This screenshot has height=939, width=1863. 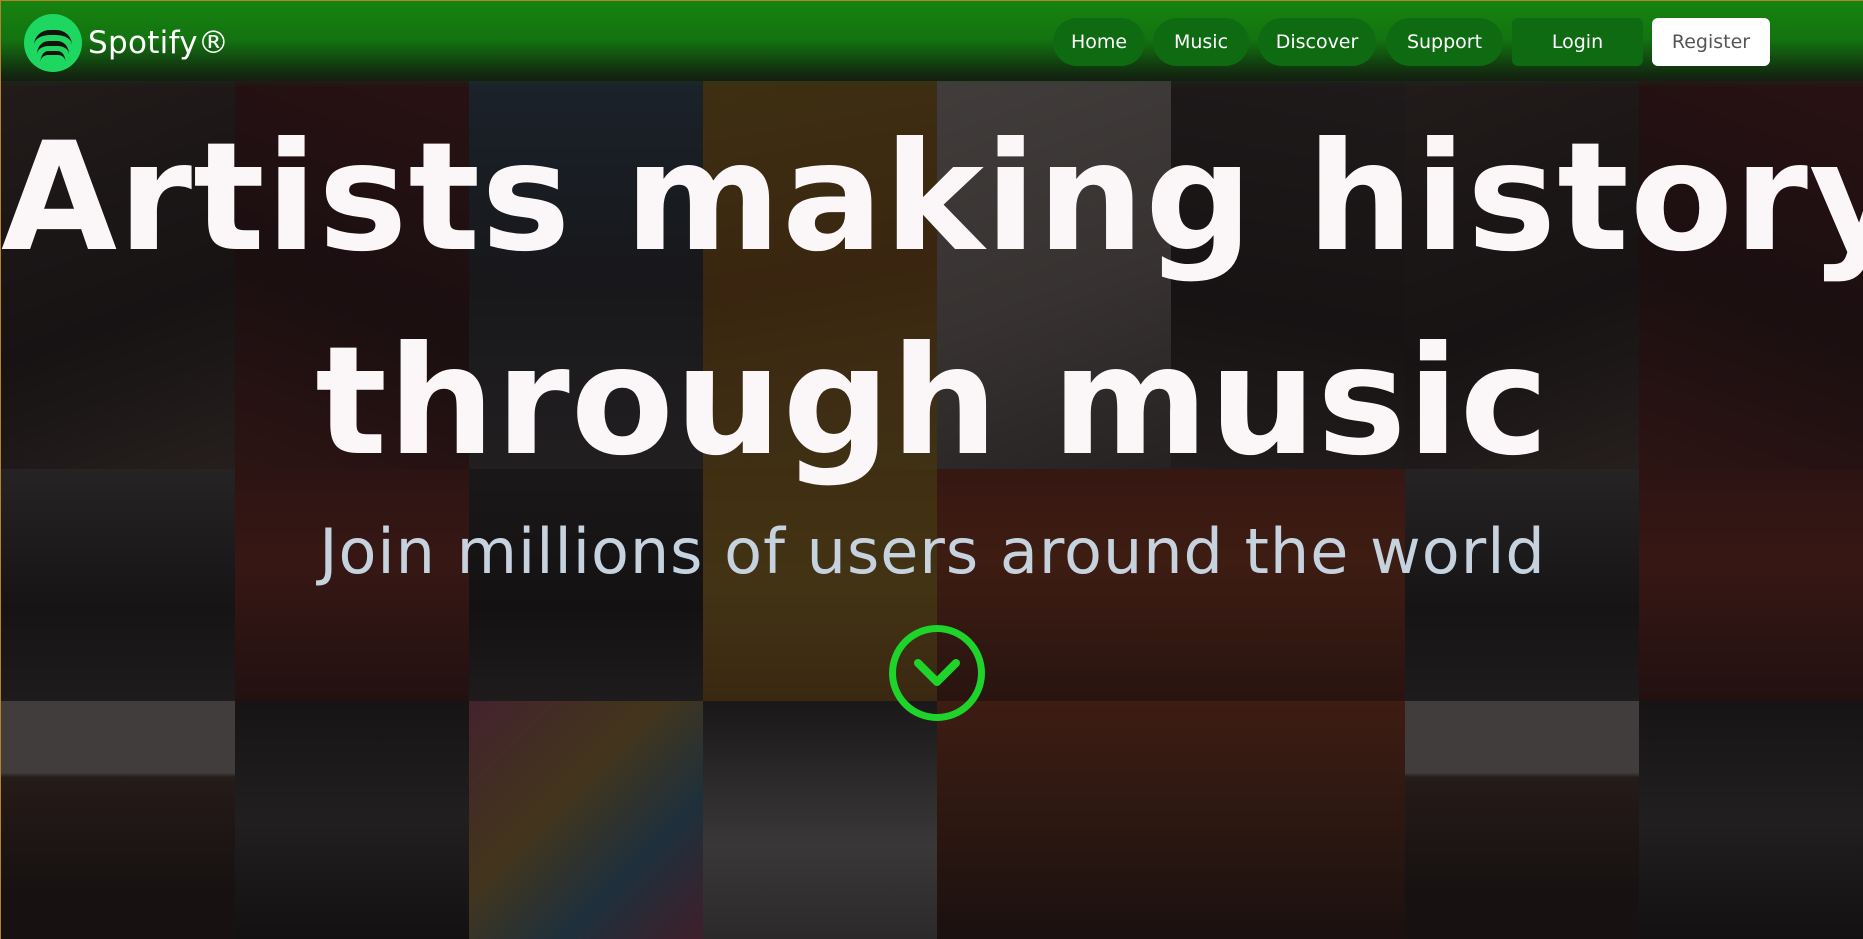 I want to click on register-button: Register, so click(x=1711, y=42).